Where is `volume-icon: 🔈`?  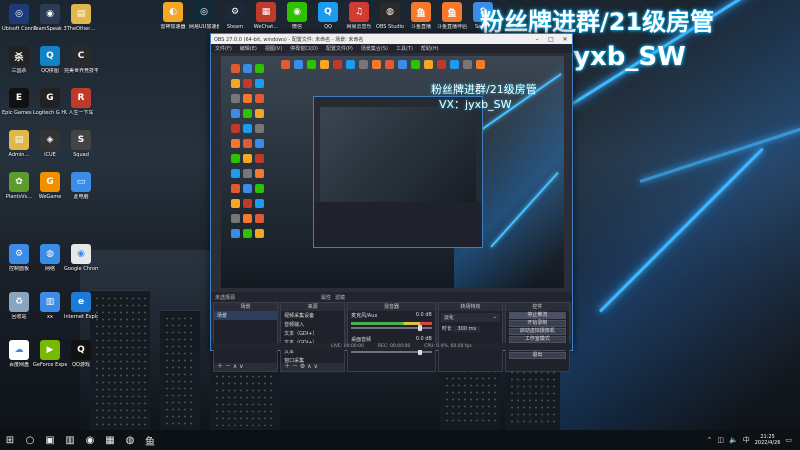 volume-icon: 🔈 is located at coordinates (733, 440).